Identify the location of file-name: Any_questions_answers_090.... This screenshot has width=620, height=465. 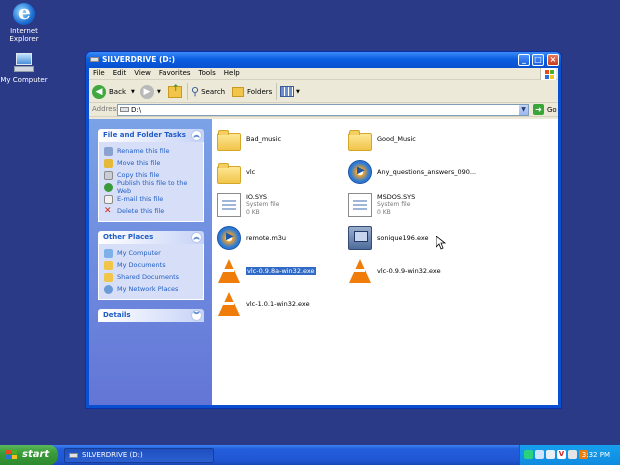
(427, 172).